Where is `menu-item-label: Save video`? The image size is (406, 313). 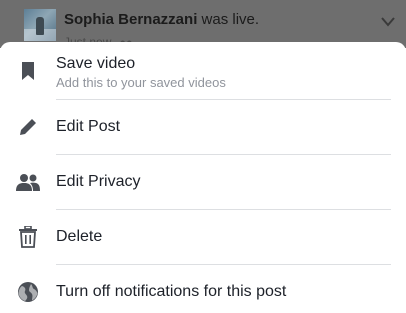
menu-item-label: Save video is located at coordinates (96, 63).